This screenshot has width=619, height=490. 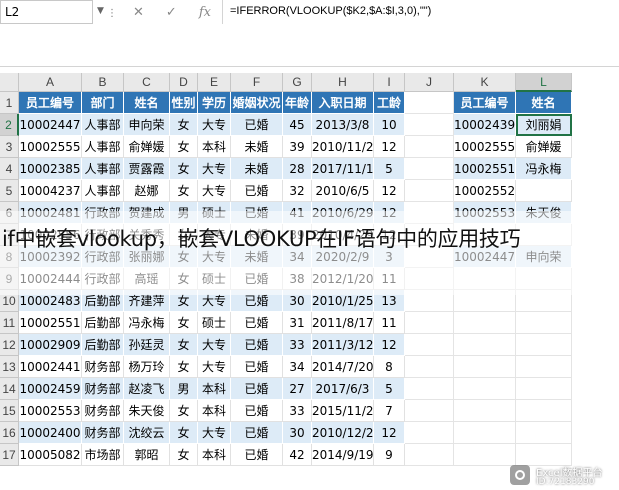 I want to click on main-table-cell: 10002441, so click(x=50, y=367).